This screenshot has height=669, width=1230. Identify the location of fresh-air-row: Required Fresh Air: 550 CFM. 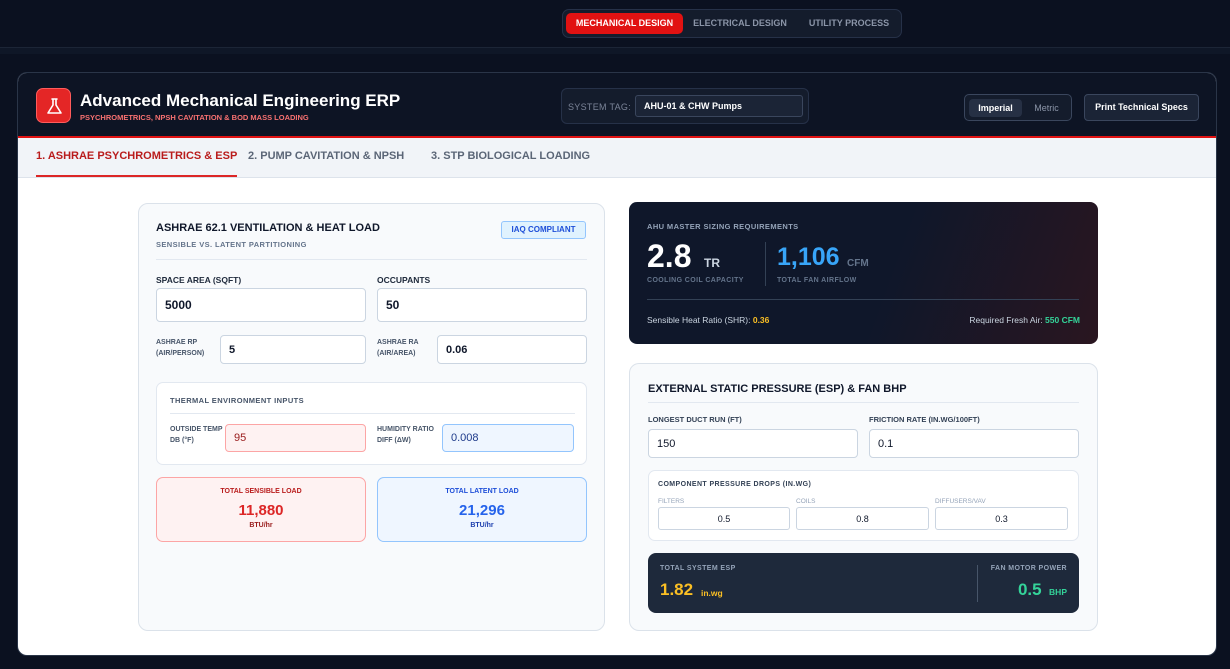
(1024, 320).